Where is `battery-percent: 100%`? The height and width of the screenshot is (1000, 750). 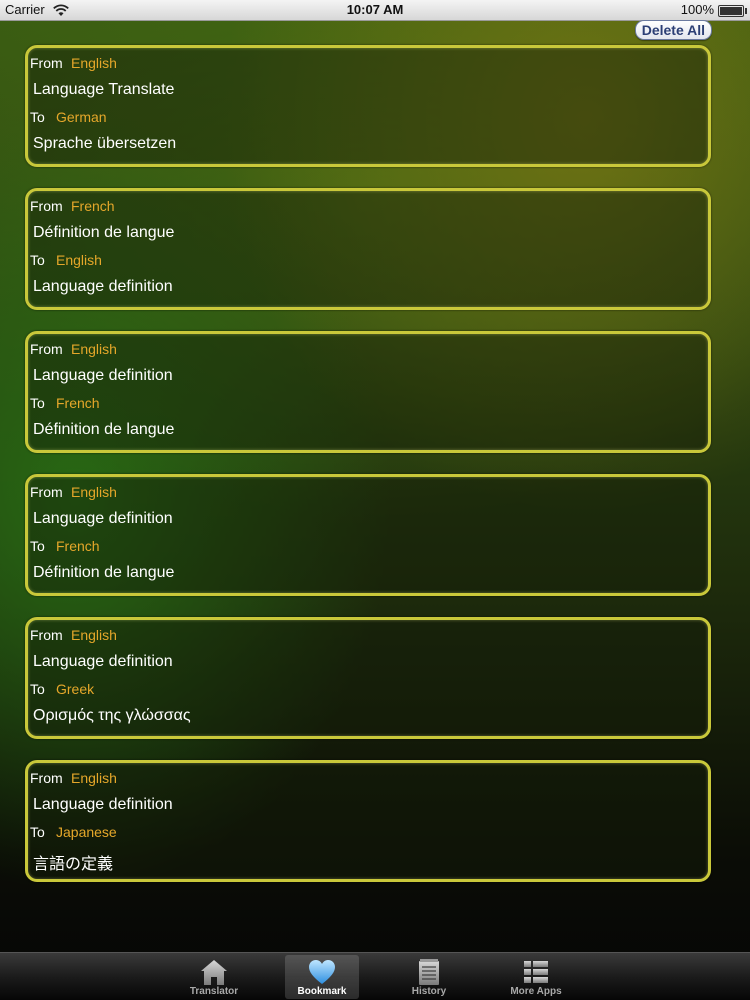 battery-percent: 100% is located at coordinates (697, 9).